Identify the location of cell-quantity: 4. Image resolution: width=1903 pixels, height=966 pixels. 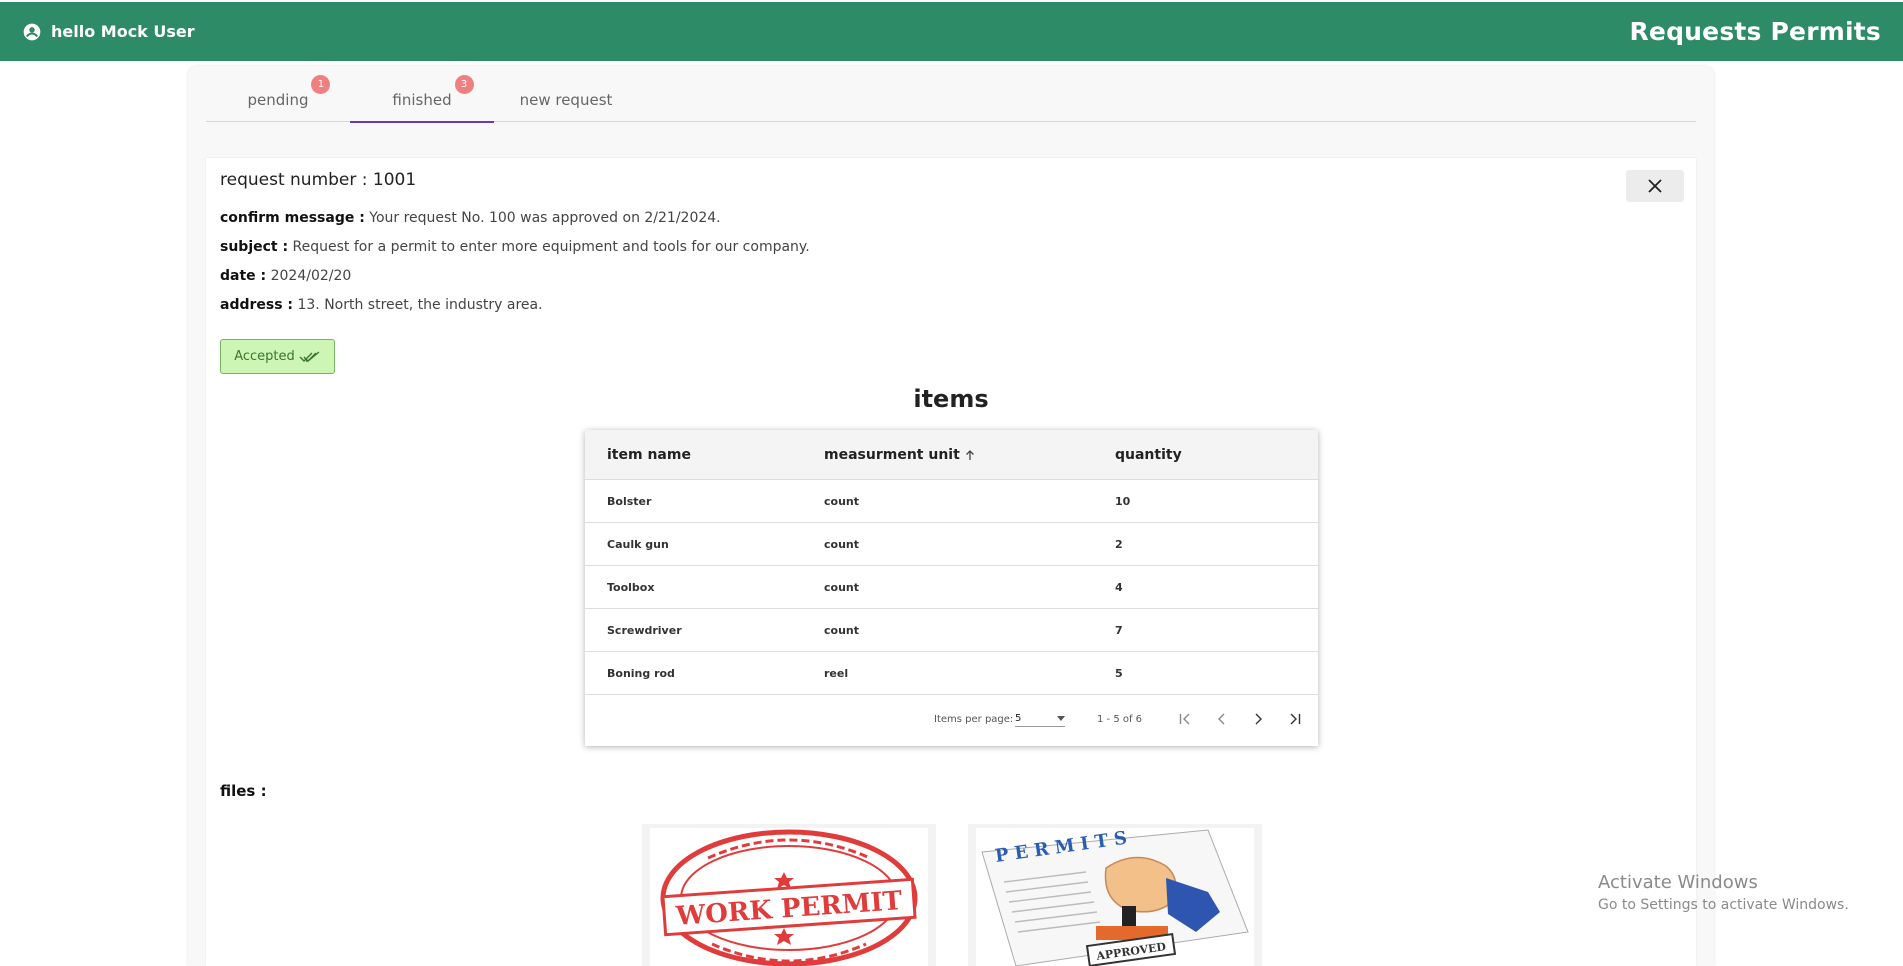
(1119, 587).